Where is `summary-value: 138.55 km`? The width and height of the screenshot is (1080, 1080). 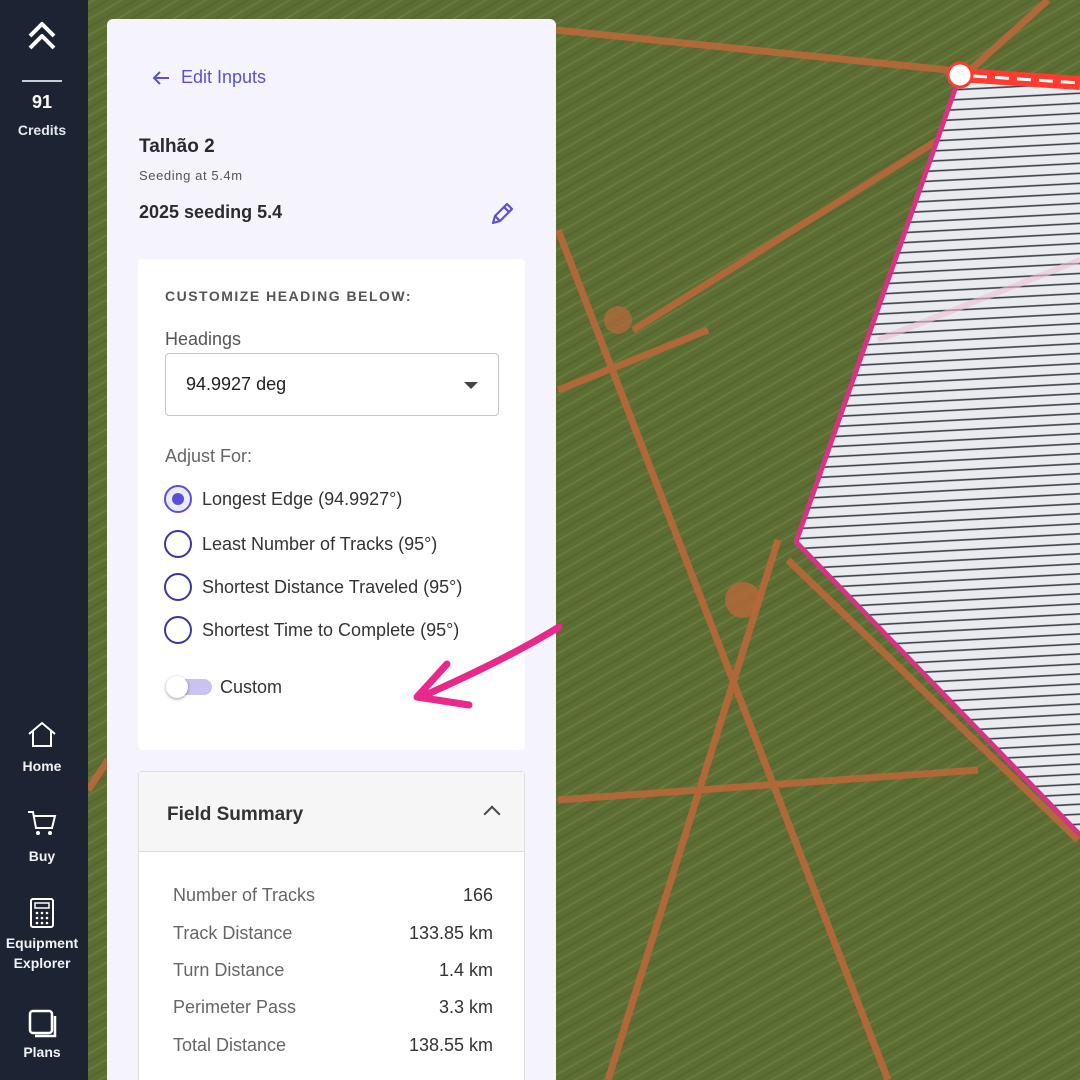
summary-value: 138.55 km is located at coordinates (450, 1045).